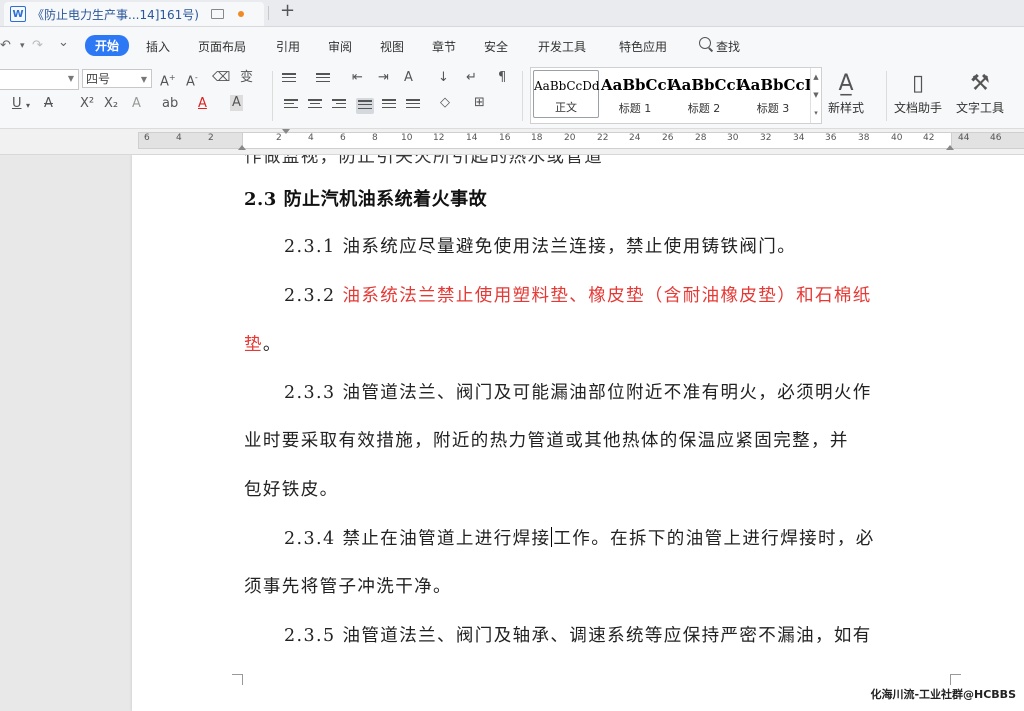 The width and height of the screenshot is (1024, 711). What do you see at coordinates (705, 43) in the screenshot?
I see `search-icon` at bounding box center [705, 43].